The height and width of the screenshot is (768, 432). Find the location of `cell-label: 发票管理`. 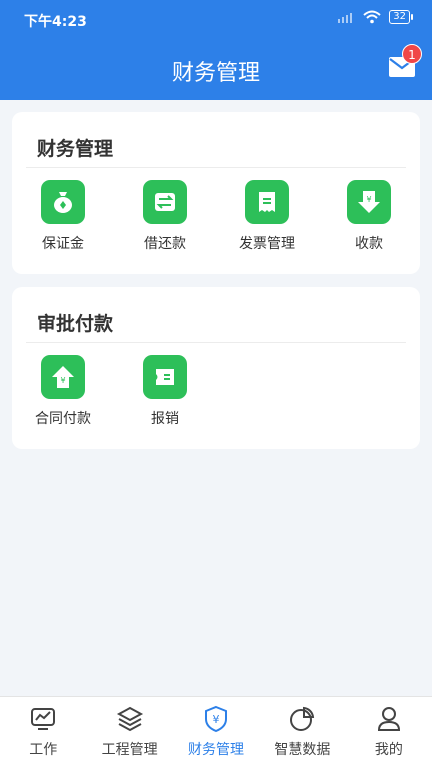

cell-label: 发票管理 is located at coordinates (267, 244).